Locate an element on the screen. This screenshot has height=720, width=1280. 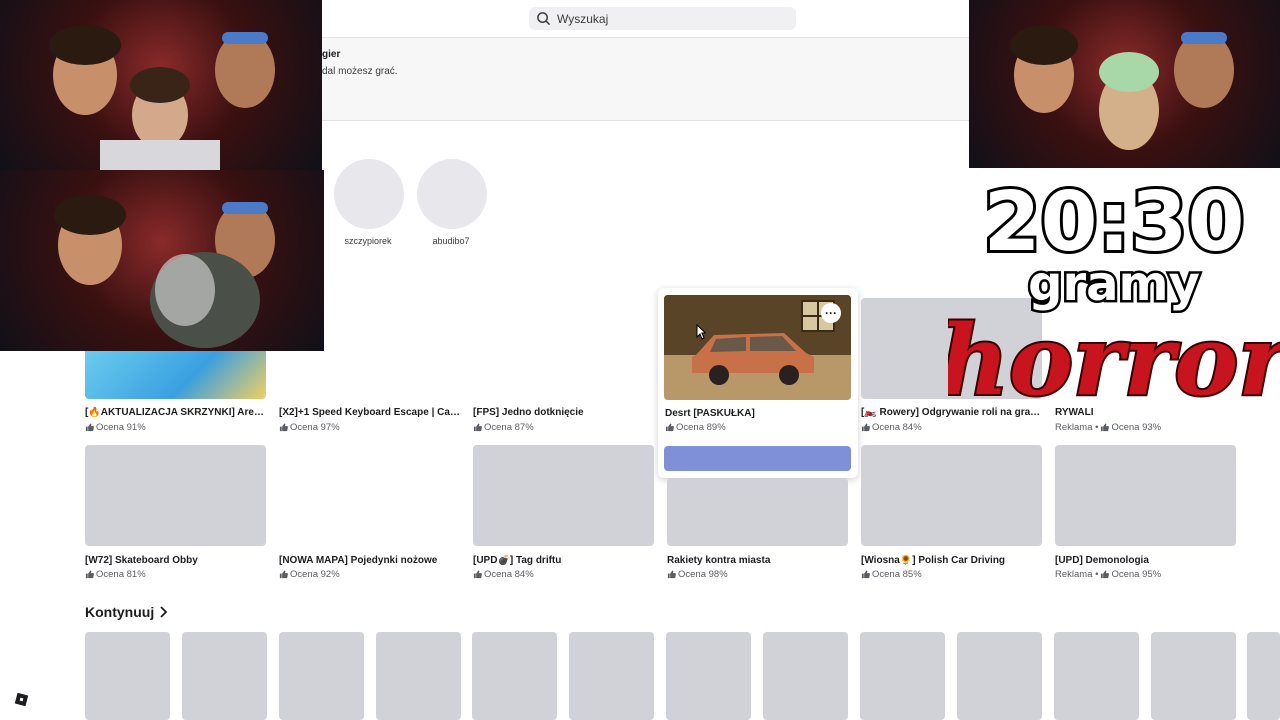
search-icon is located at coordinates (544, 19).